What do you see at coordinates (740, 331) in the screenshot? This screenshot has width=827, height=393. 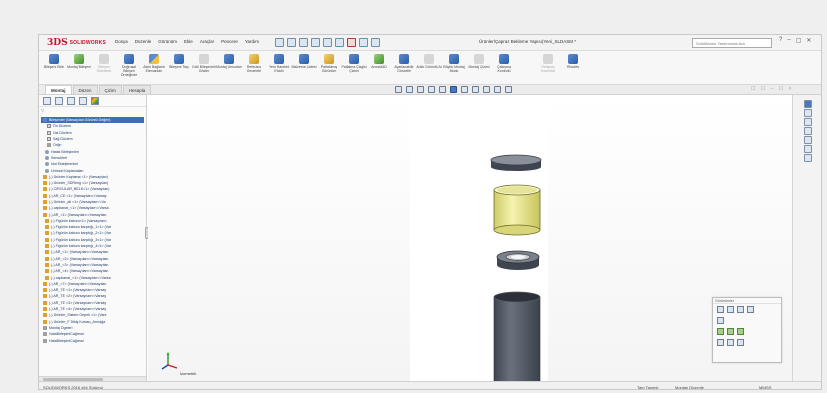 I see `view-dimetric-icon` at bounding box center [740, 331].